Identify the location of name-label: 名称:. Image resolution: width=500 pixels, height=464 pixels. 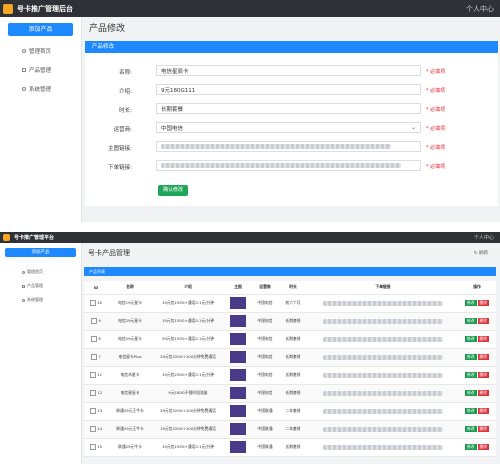
(125, 73).